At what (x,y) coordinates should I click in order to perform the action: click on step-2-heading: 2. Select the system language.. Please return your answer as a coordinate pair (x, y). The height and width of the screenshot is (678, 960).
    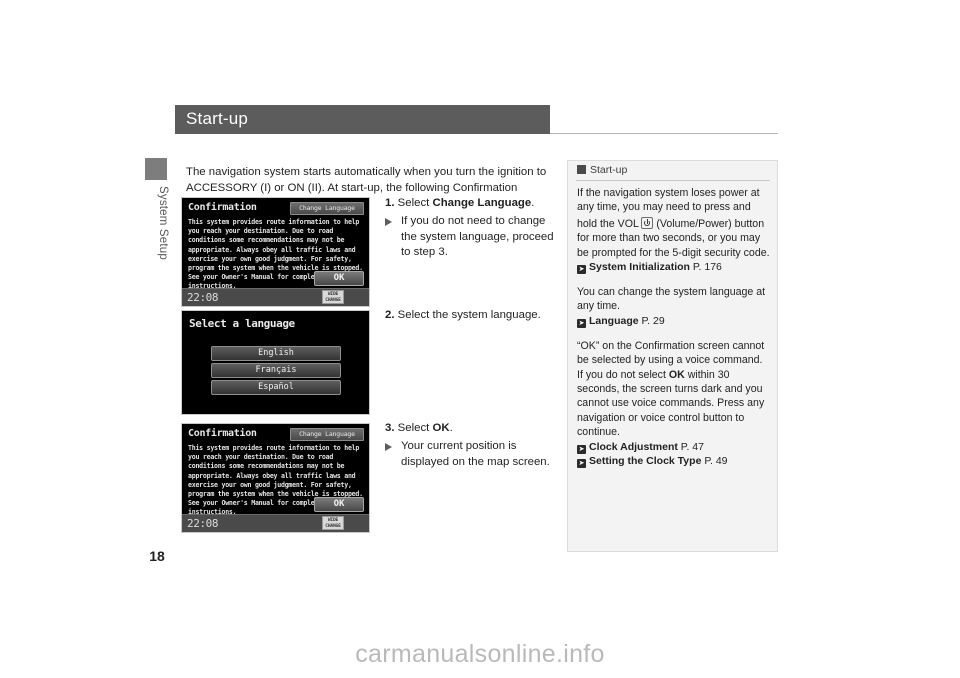
    Looking at the image, I should click on (470, 315).